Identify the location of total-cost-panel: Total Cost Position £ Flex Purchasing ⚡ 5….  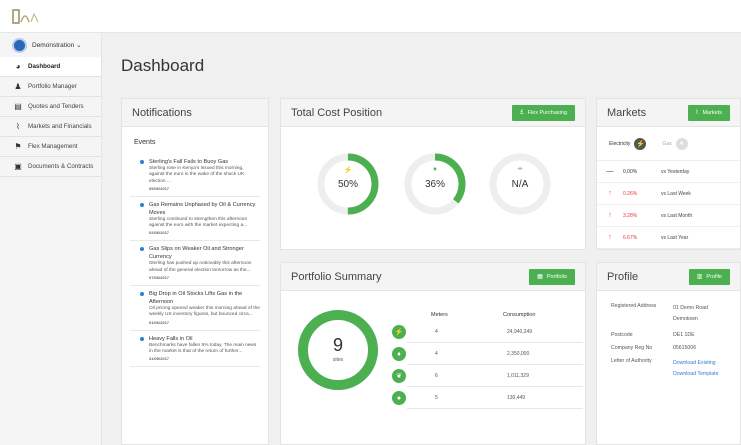
(433, 174).